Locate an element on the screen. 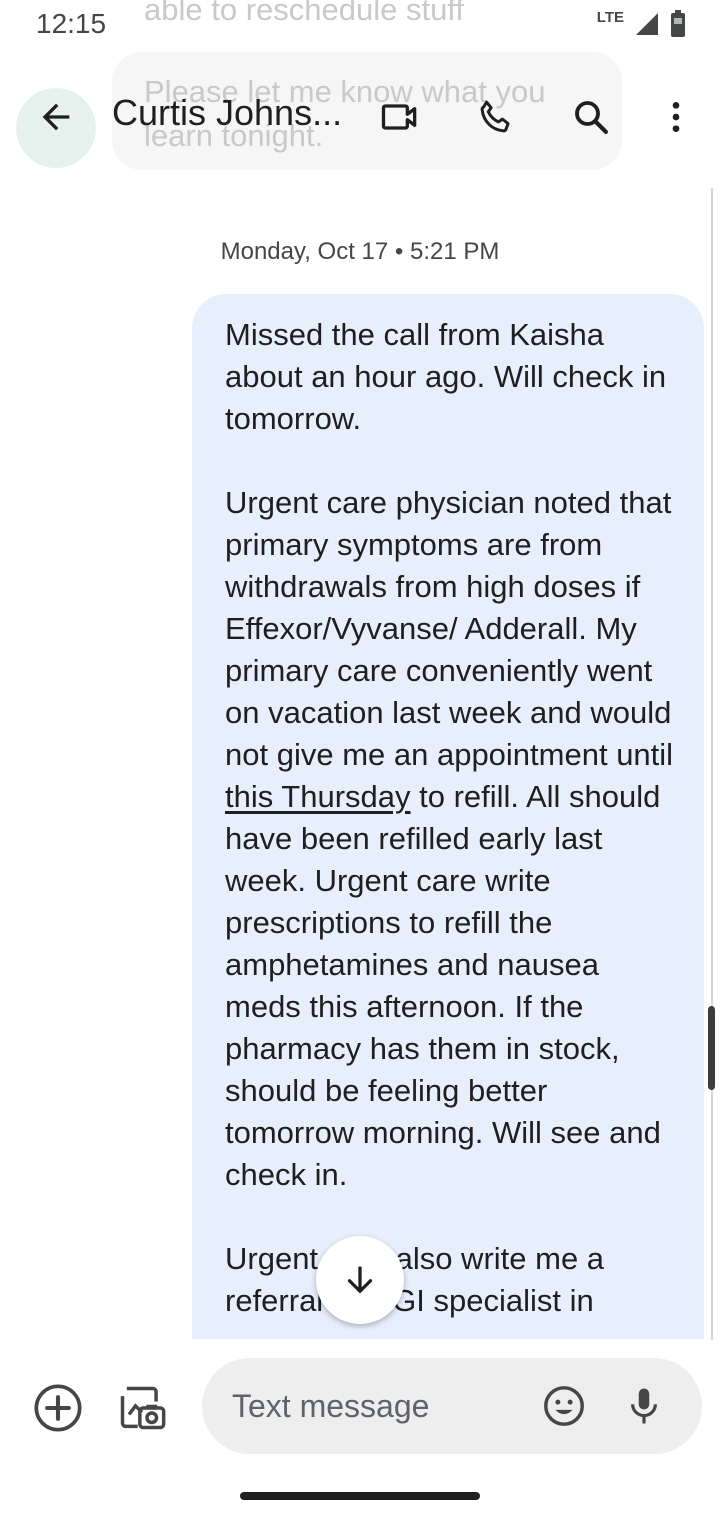 The height and width of the screenshot is (1520, 720). date-link: this Thursday is located at coordinates (318, 796).